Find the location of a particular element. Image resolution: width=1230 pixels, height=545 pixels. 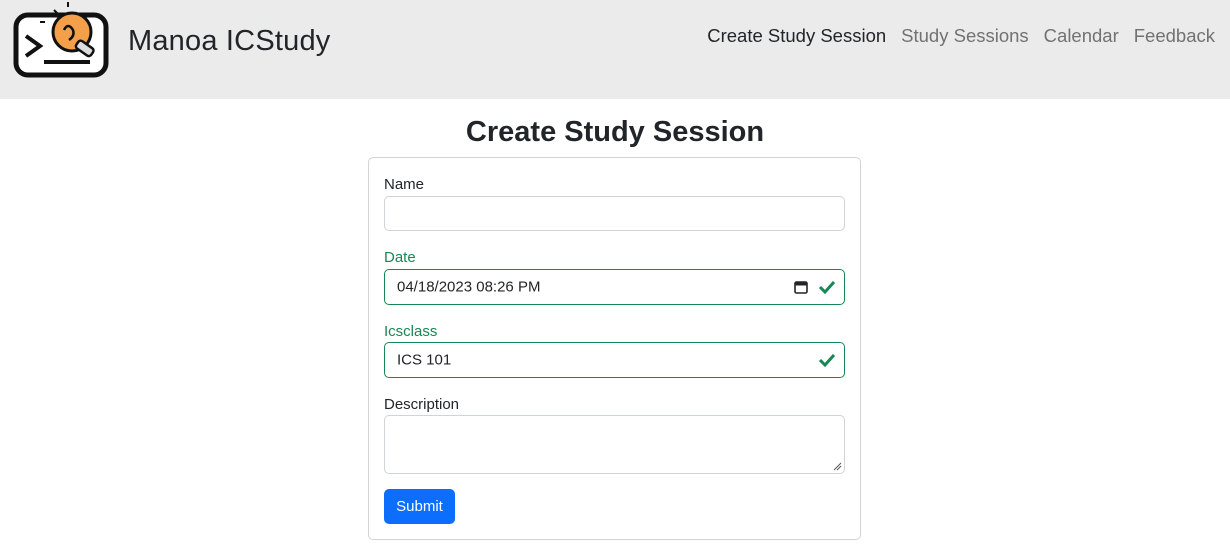

page-title: Create Study Session is located at coordinates (615, 132).